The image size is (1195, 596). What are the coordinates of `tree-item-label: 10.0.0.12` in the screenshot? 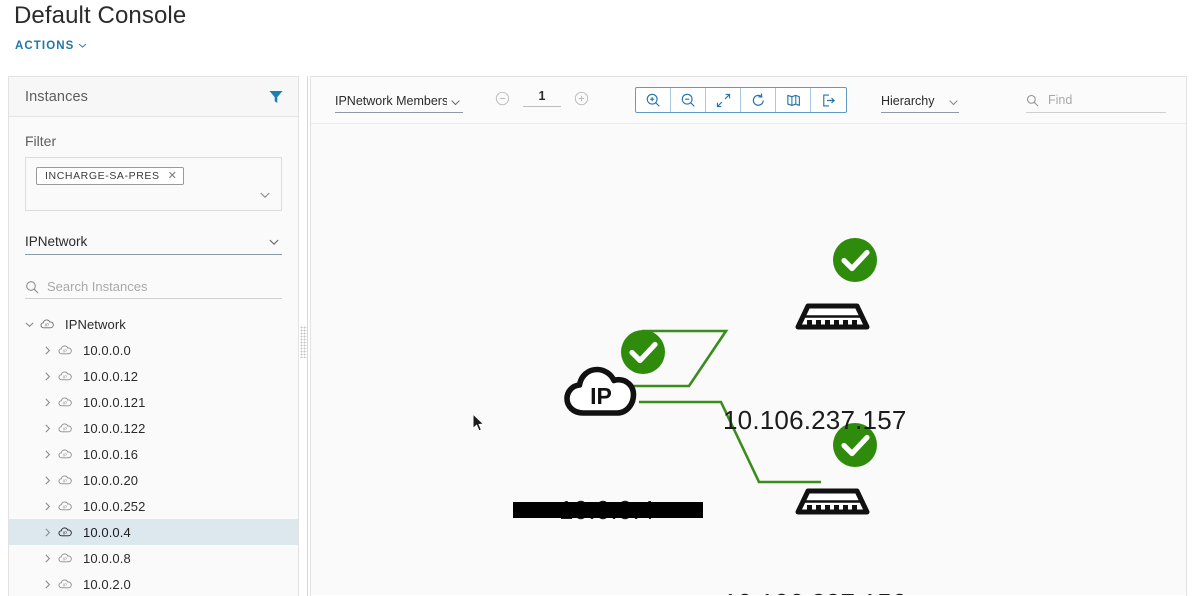 It's located at (111, 376).